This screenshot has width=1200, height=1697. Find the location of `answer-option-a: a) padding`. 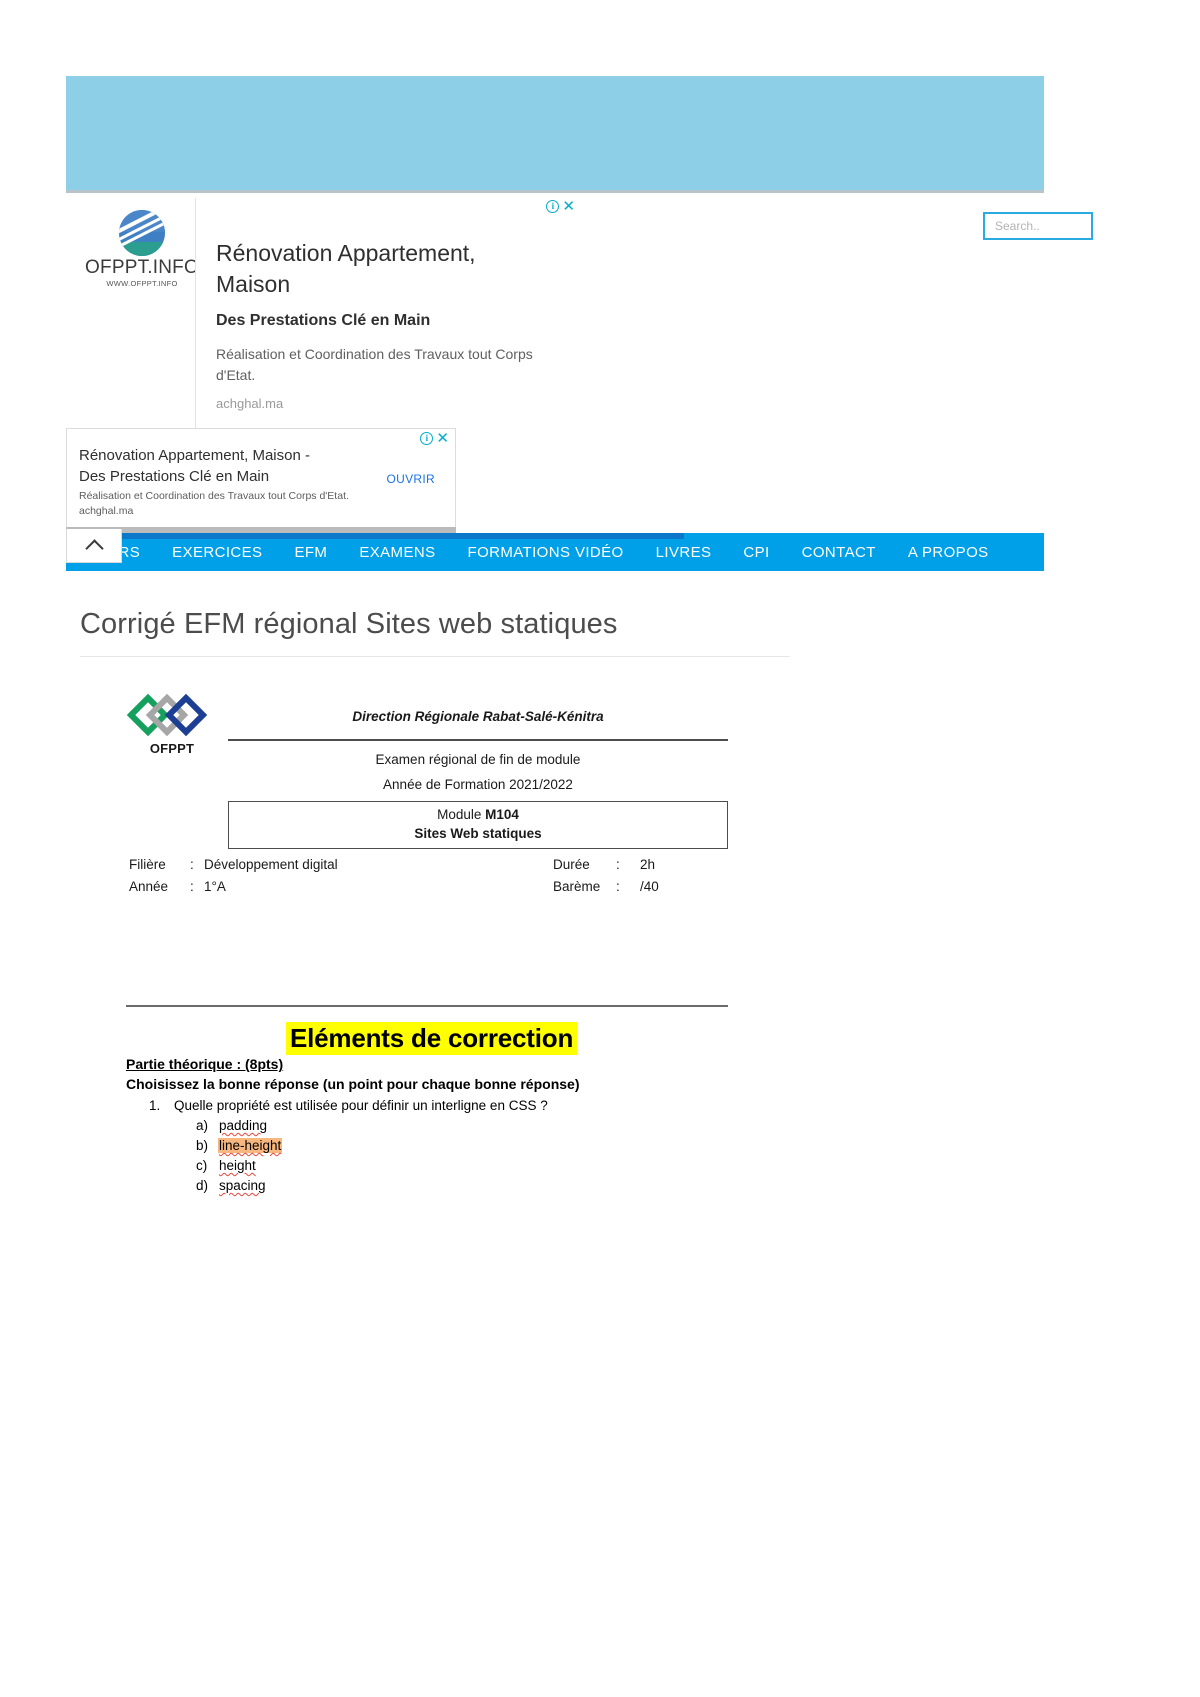

answer-option-a: a) padding is located at coordinates (232, 1125).